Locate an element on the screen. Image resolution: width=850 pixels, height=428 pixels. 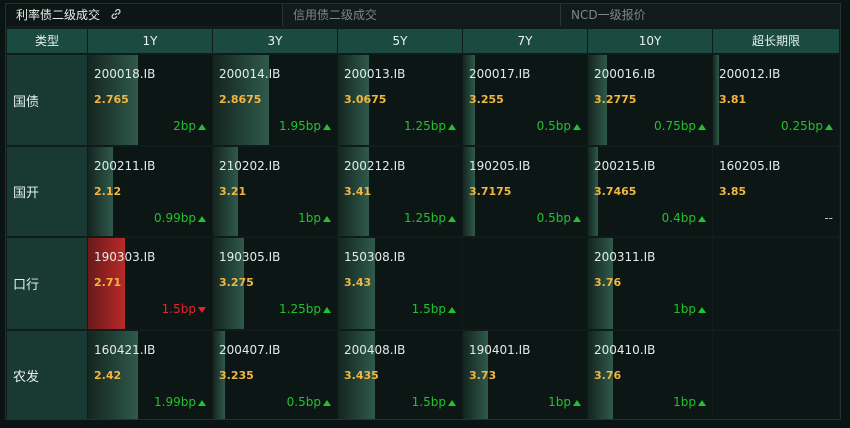
column-header: 10Y is located at coordinates (650, 41).